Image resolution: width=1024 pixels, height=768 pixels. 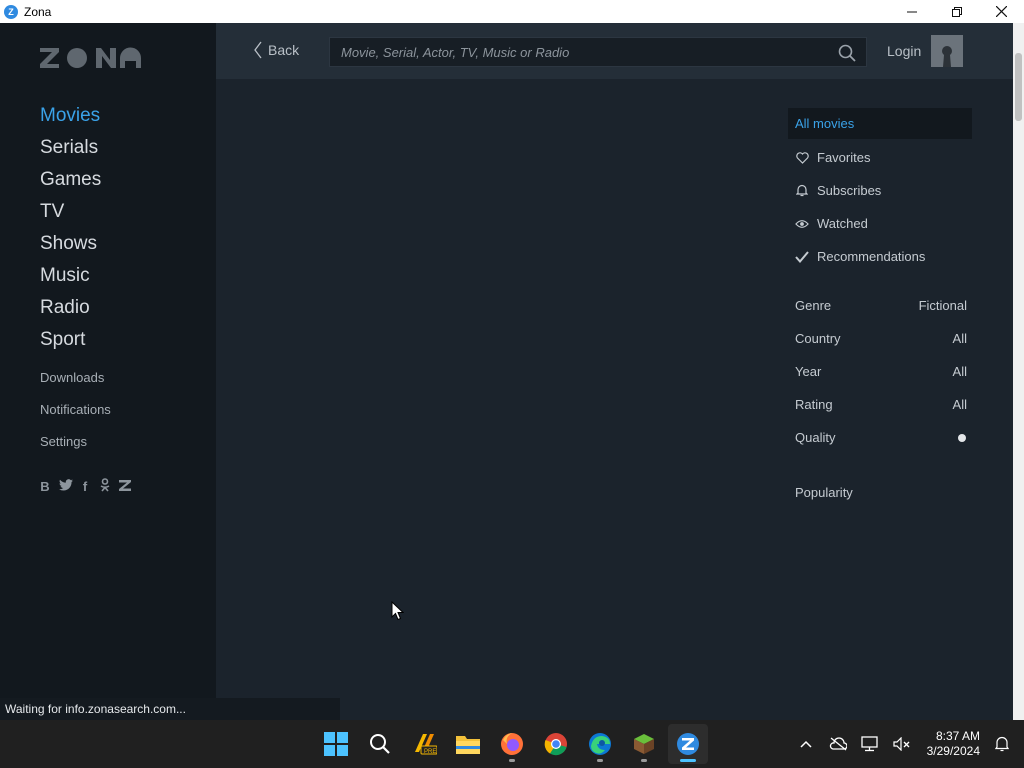 I want to click on mouse-cursor-icon, so click(x=398, y=613).